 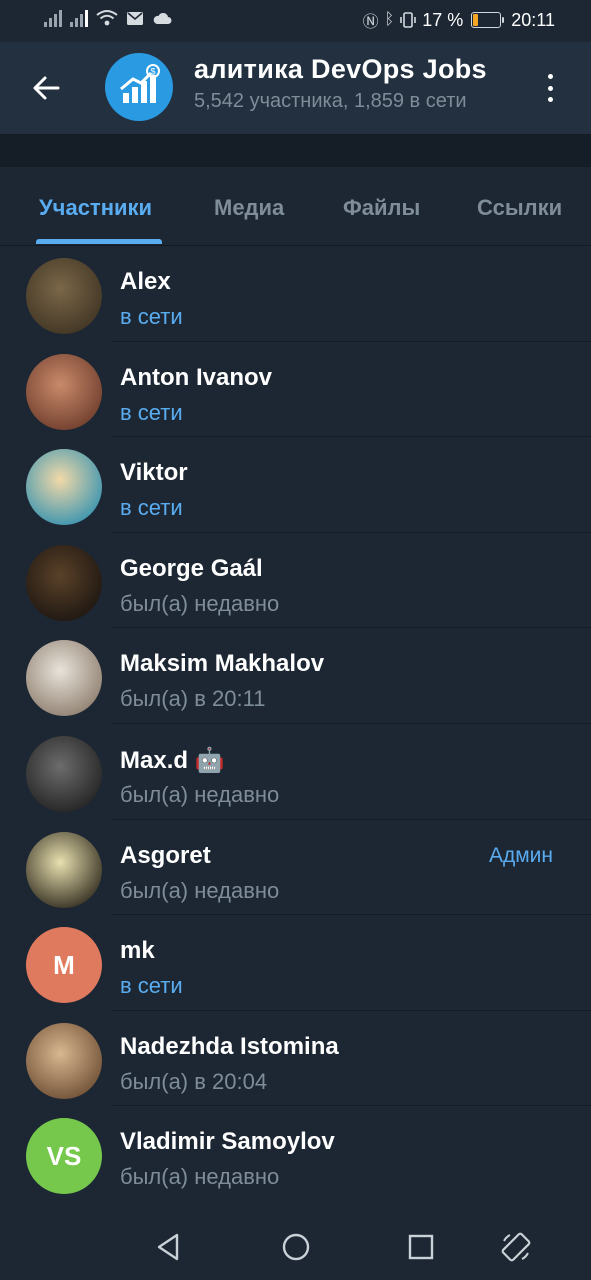 I want to click on member-row: Nadezhda Istomina был(а) в 20:04, so click(x=295, y=1059).